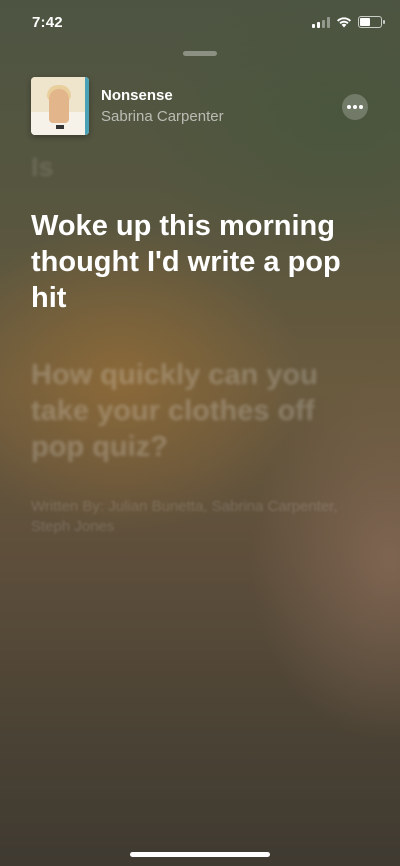 This screenshot has height=866, width=400. What do you see at coordinates (60, 106) in the screenshot?
I see `album-art` at bounding box center [60, 106].